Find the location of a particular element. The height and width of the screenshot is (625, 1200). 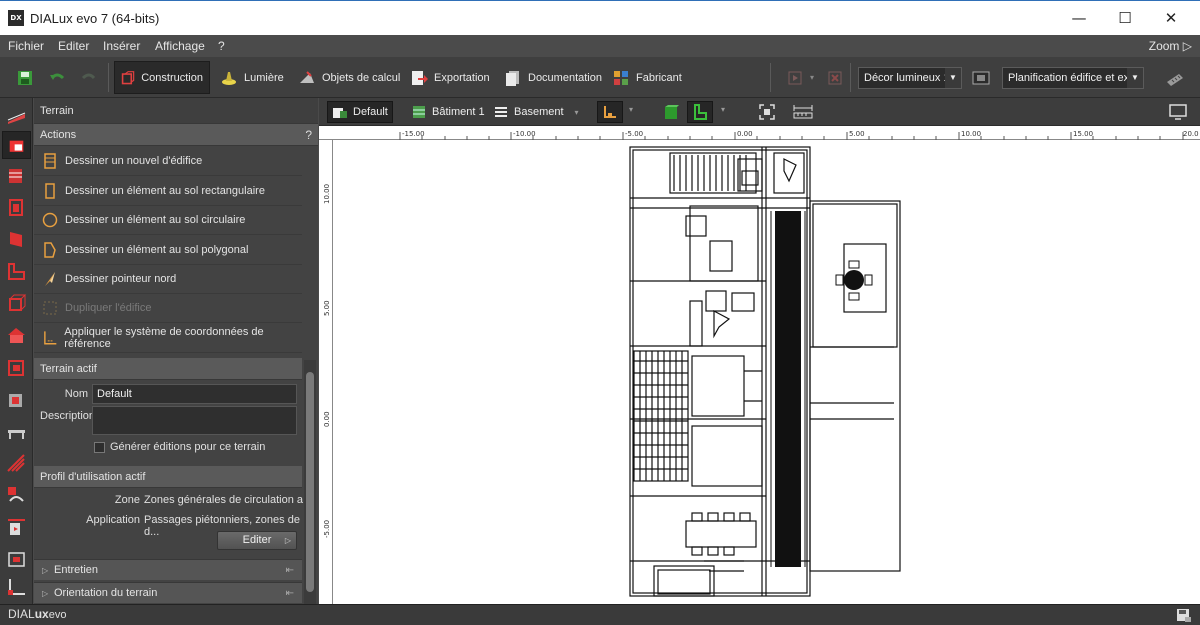

menu-inserer: Insérer is located at coordinates (121, 46).